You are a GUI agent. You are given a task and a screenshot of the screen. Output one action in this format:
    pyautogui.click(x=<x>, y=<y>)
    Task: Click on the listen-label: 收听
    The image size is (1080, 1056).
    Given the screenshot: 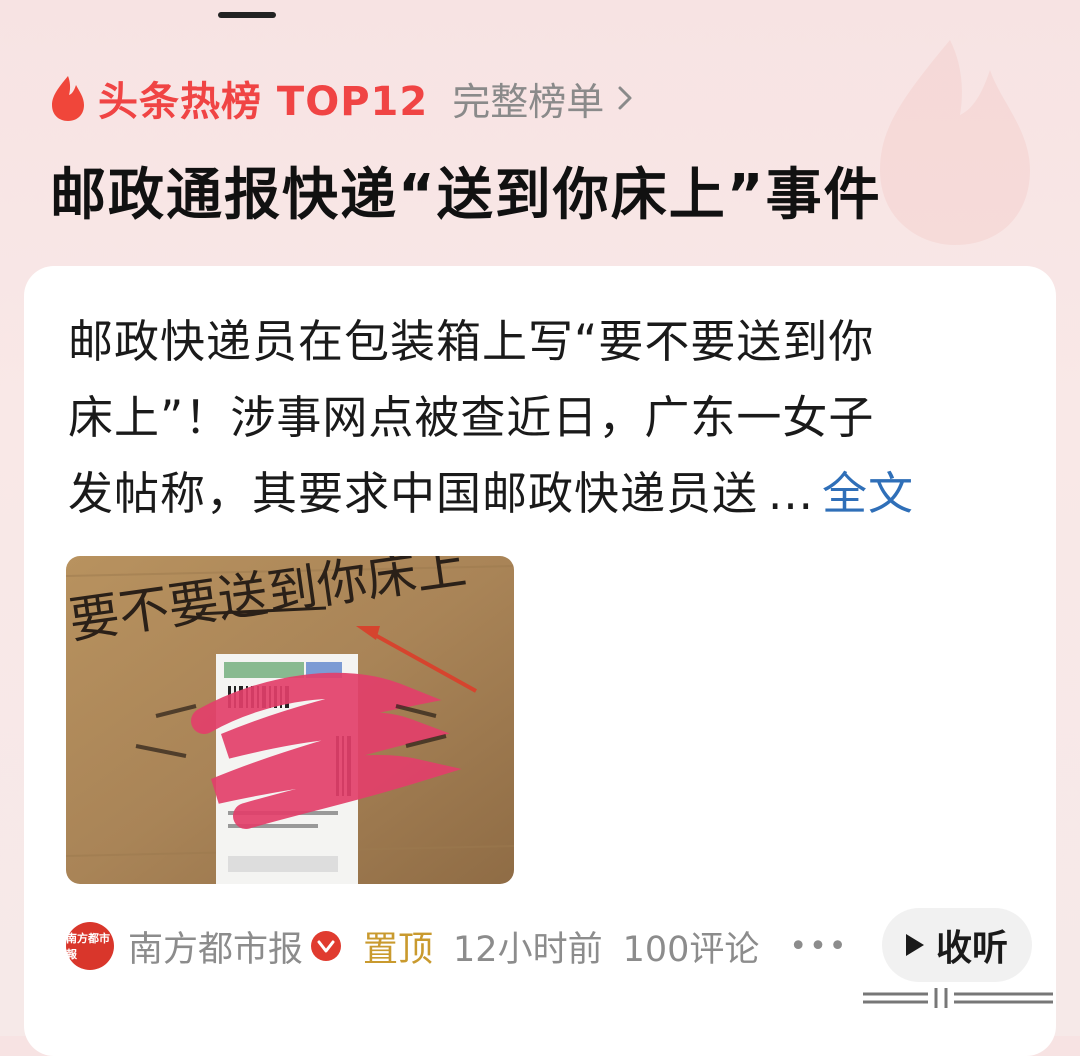 What is the action you would take?
    pyautogui.click(x=971, y=948)
    